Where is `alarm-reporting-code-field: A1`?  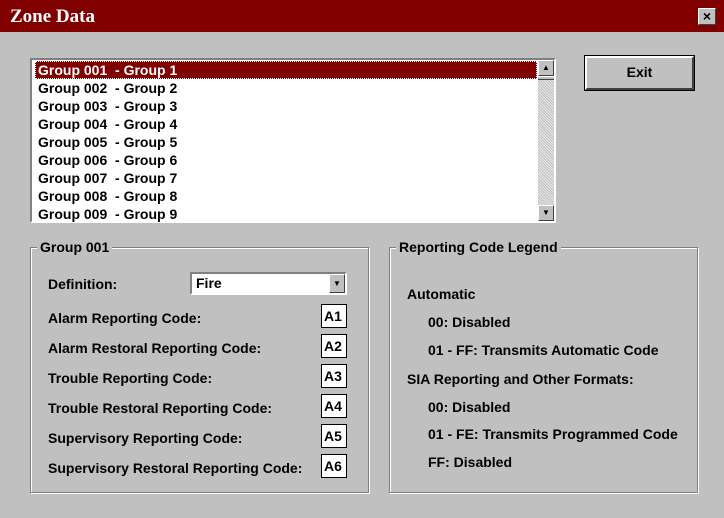
alarm-reporting-code-field: A1 is located at coordinates (334, 316).